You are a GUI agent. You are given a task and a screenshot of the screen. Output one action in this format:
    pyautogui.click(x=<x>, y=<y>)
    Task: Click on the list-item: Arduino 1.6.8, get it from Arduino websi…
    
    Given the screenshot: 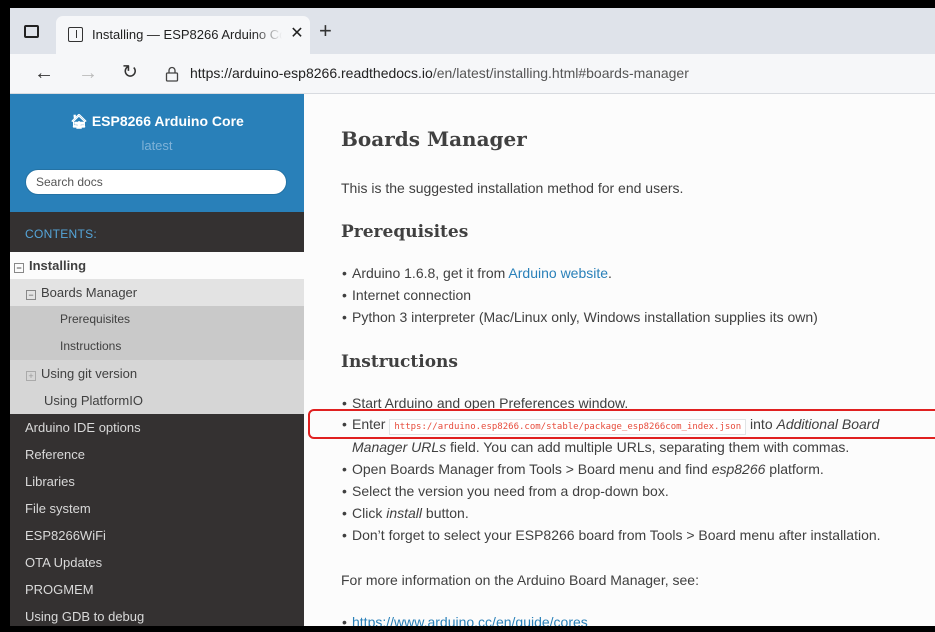 What is the action you would take?
    pyautogui.click(x=477, y=273)
    